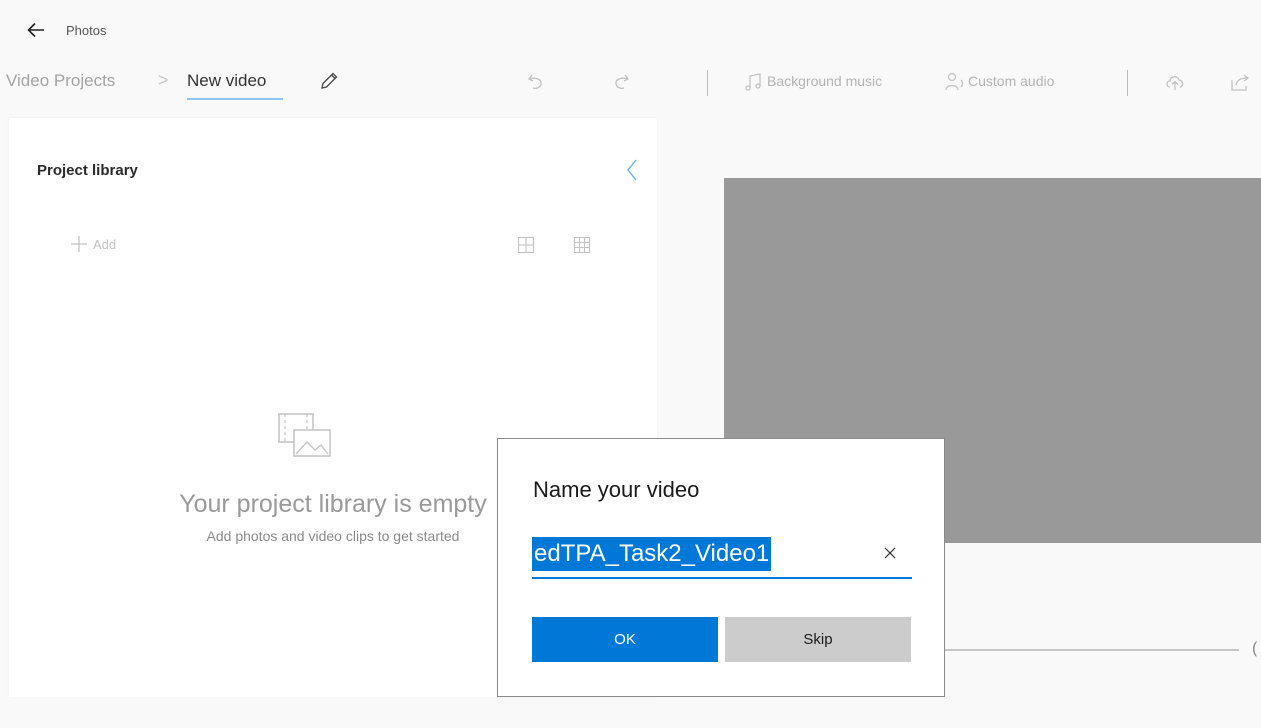 The width and height of the screenshot is (1261, 728). Describe the element at coordinates (105, 244) in the screenshot. I see `add-label: Add` at that location.